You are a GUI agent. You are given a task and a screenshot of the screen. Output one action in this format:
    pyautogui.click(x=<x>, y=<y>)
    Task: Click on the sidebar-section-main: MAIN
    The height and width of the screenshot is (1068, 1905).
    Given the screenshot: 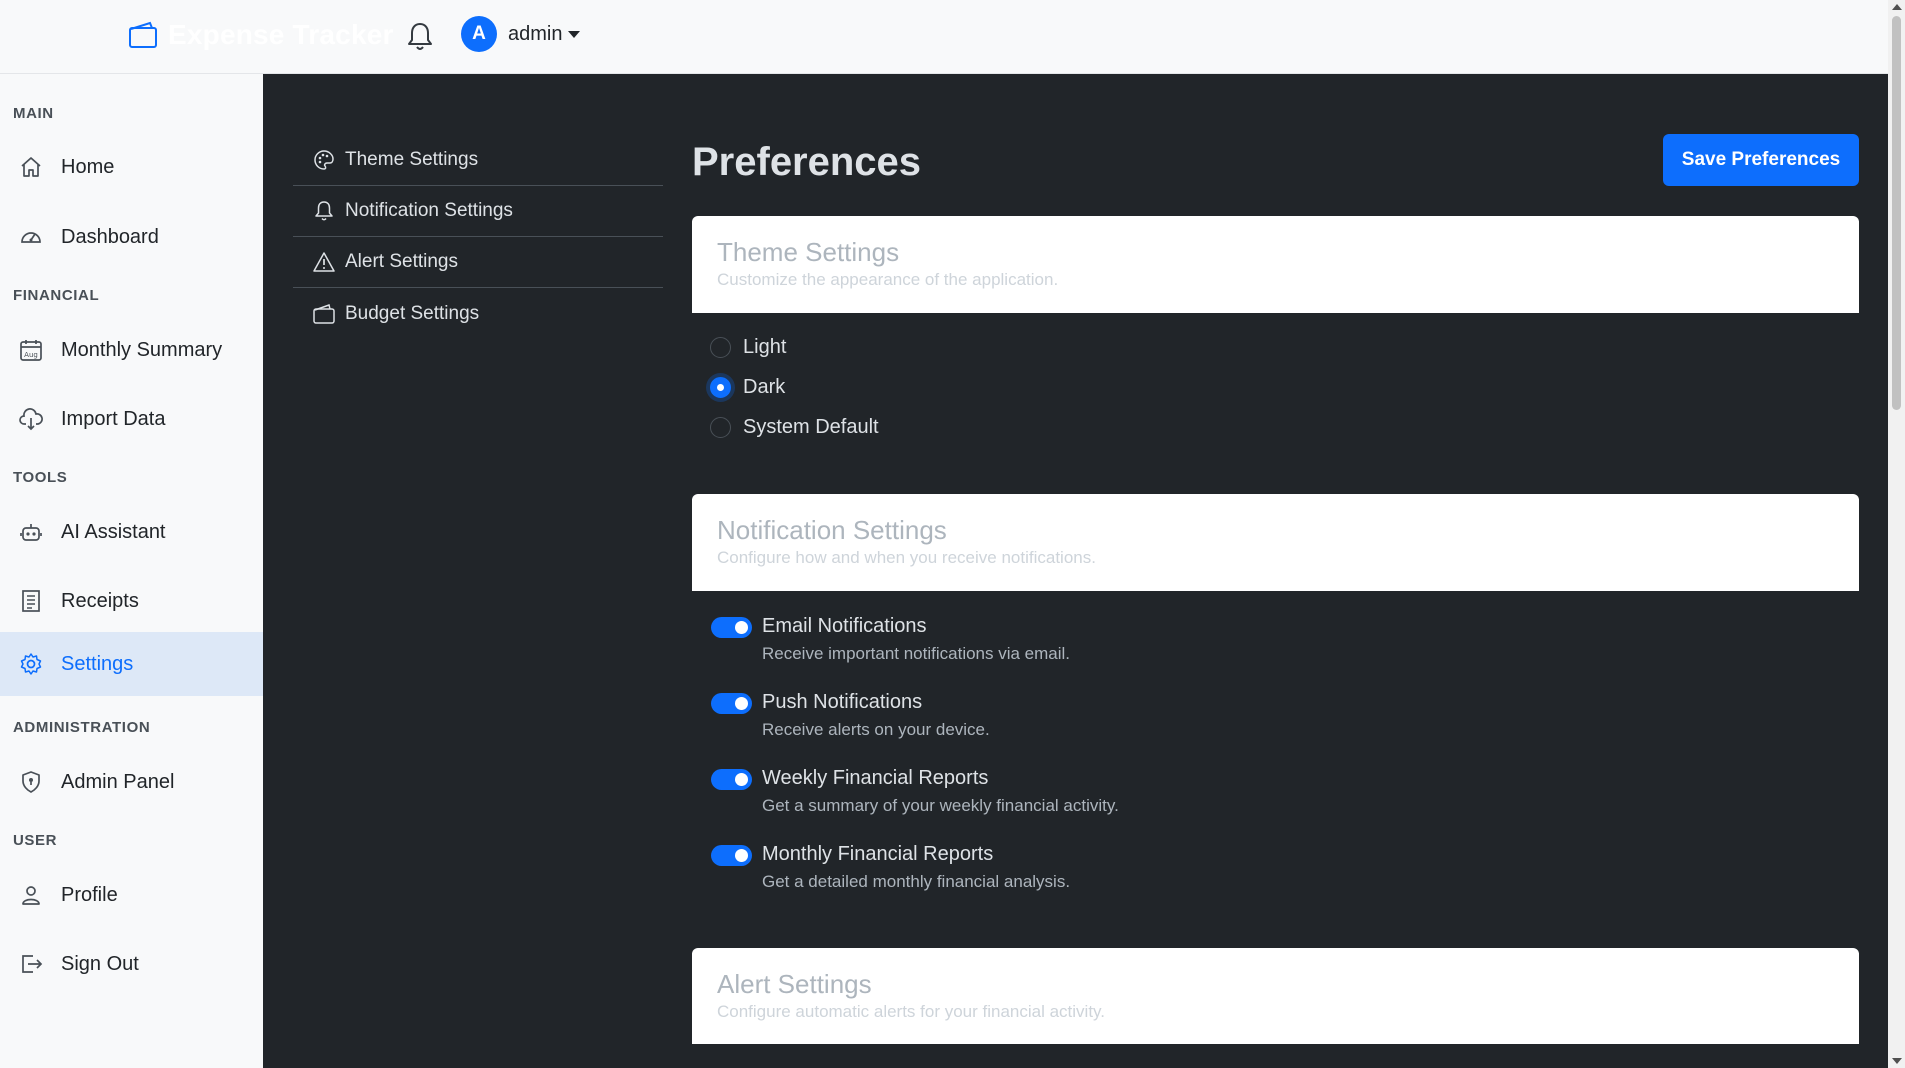 What is the action you would take?
    pyautogui.click(x=33, y=113)
    